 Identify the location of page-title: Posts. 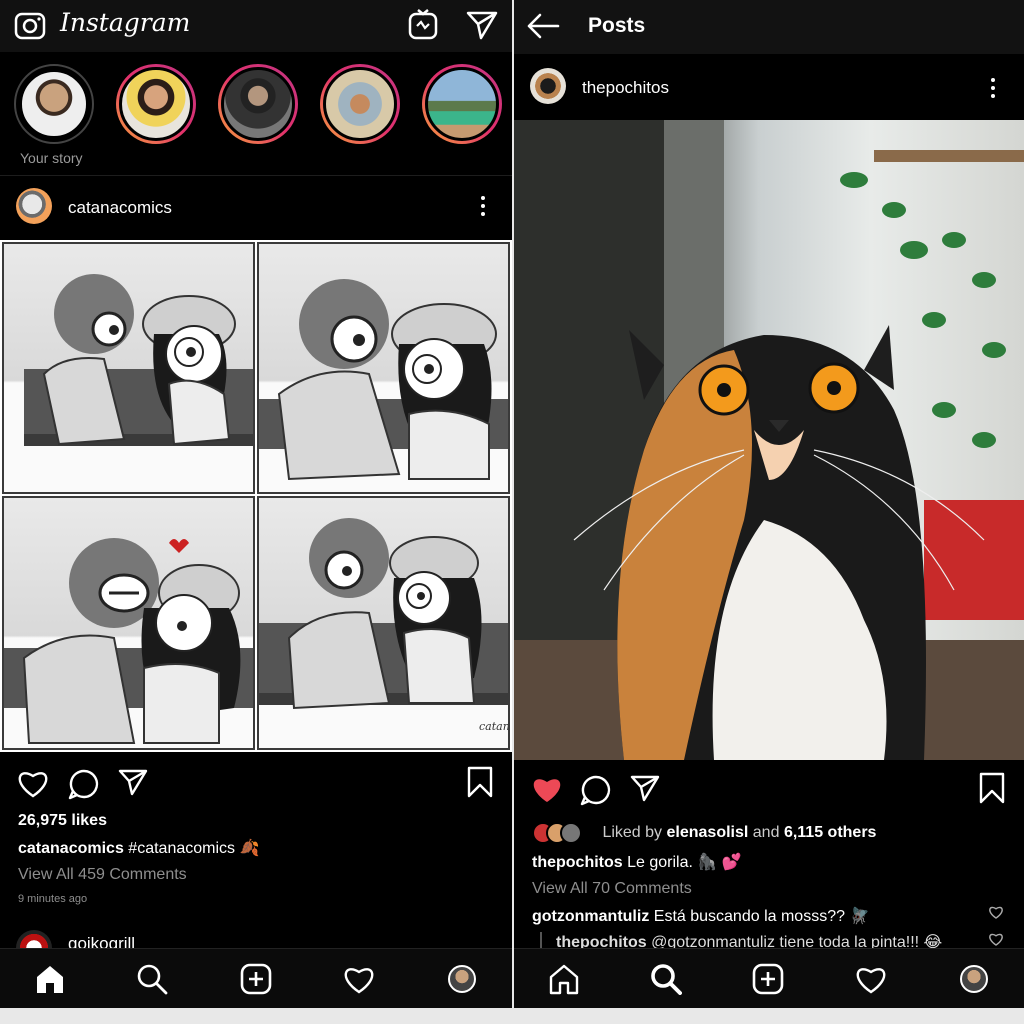
(617, 25).